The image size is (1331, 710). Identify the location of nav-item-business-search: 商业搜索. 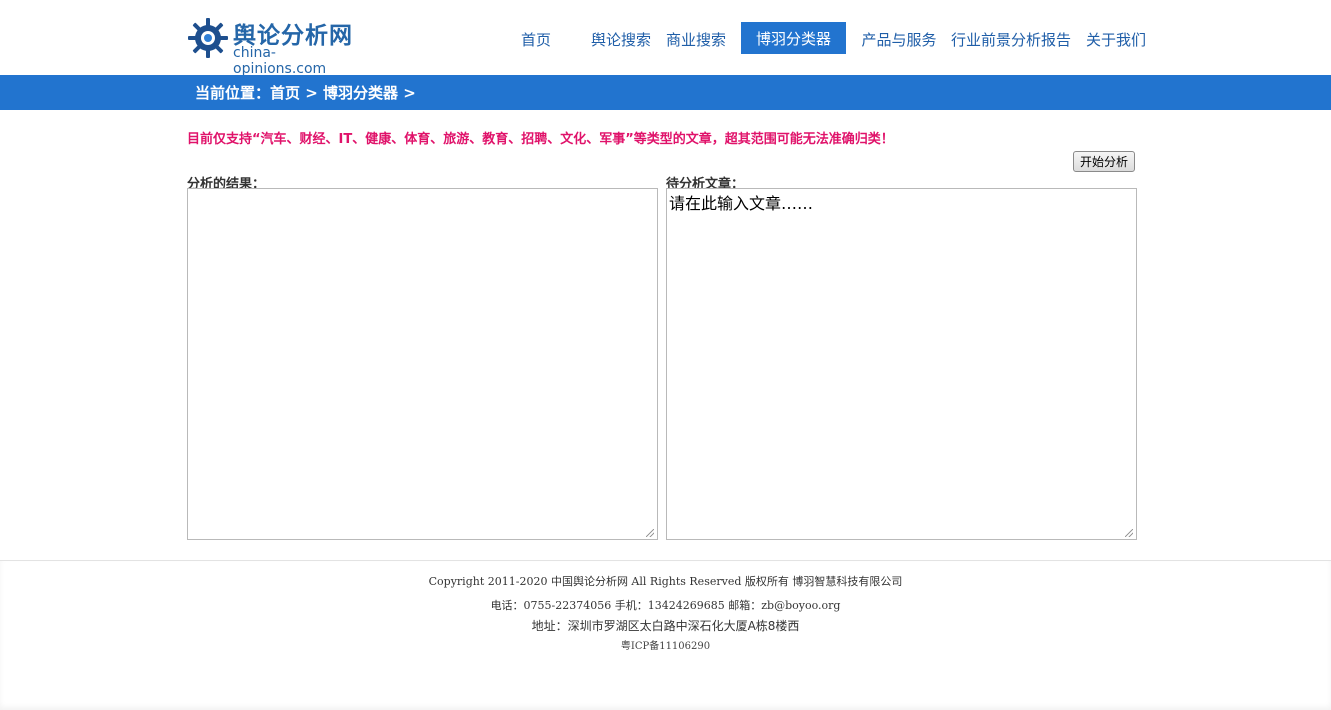
(696, 38).